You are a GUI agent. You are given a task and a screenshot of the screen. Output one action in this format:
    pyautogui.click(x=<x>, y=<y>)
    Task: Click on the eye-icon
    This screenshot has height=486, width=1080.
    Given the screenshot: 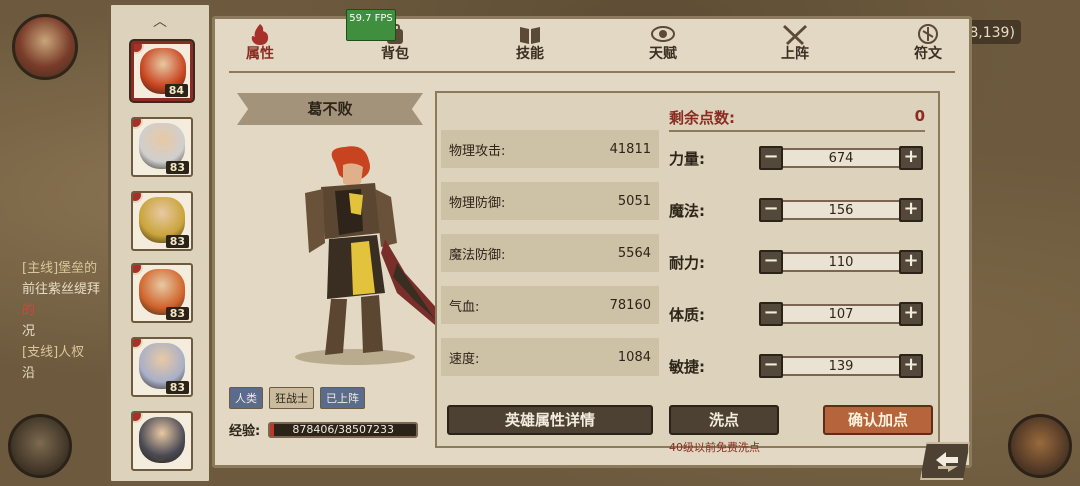 What is the action you would take?
    pyautogui.click(x=663, y=34)
    